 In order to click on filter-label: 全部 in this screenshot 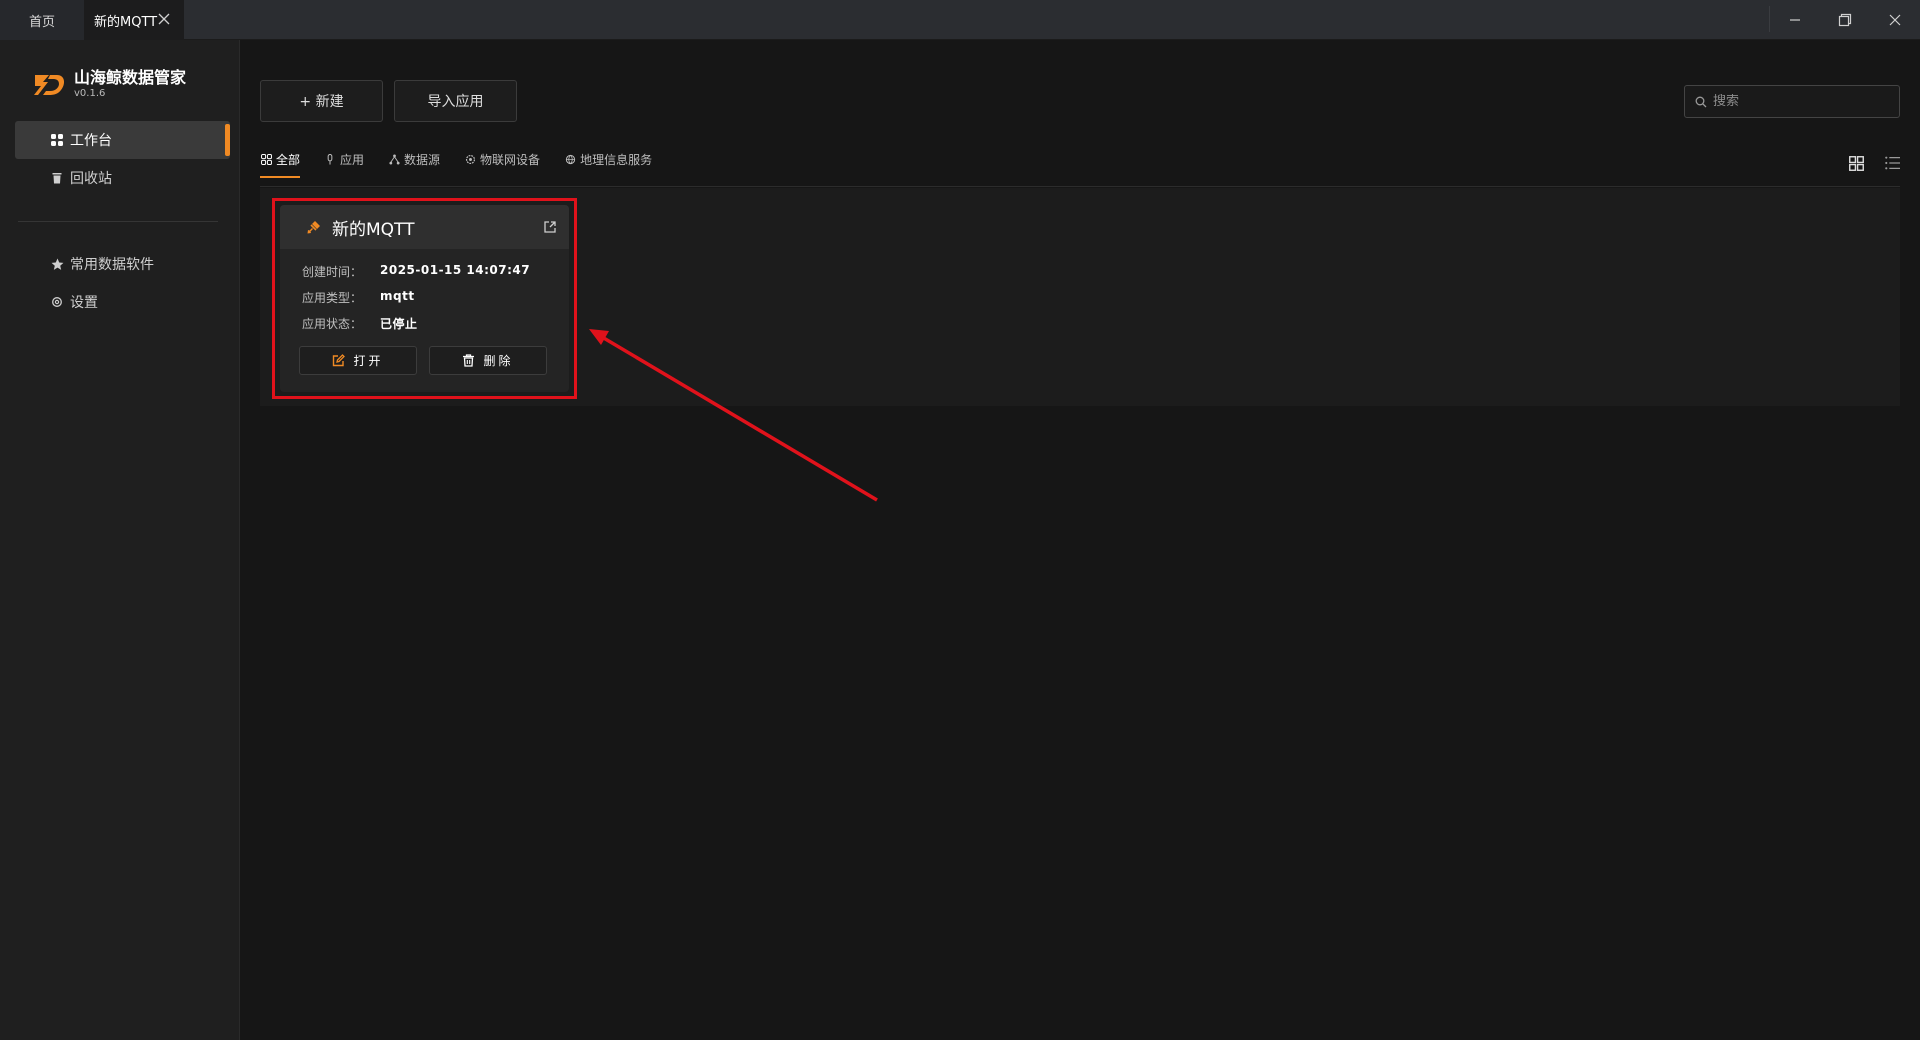, I will do `click(288, 159)`.